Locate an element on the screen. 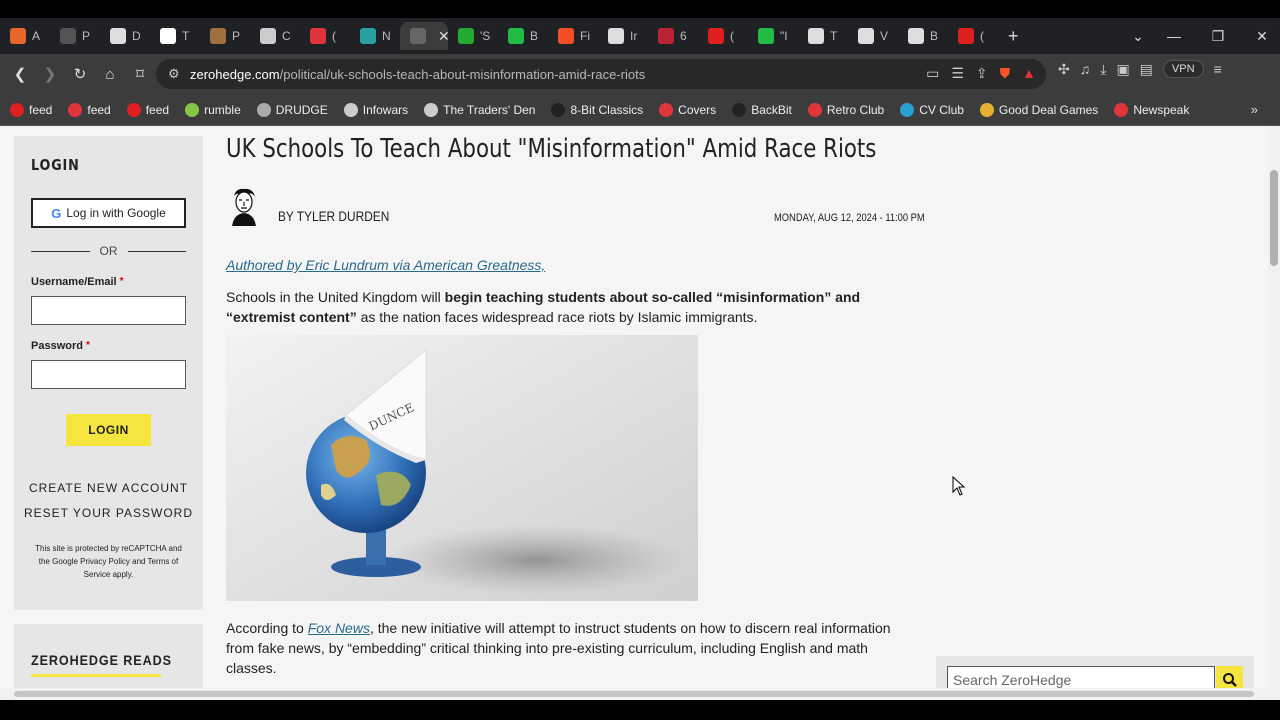 This screenshot has width=1280, height=720. browser-tab: V is located at coordinates (873, 36).